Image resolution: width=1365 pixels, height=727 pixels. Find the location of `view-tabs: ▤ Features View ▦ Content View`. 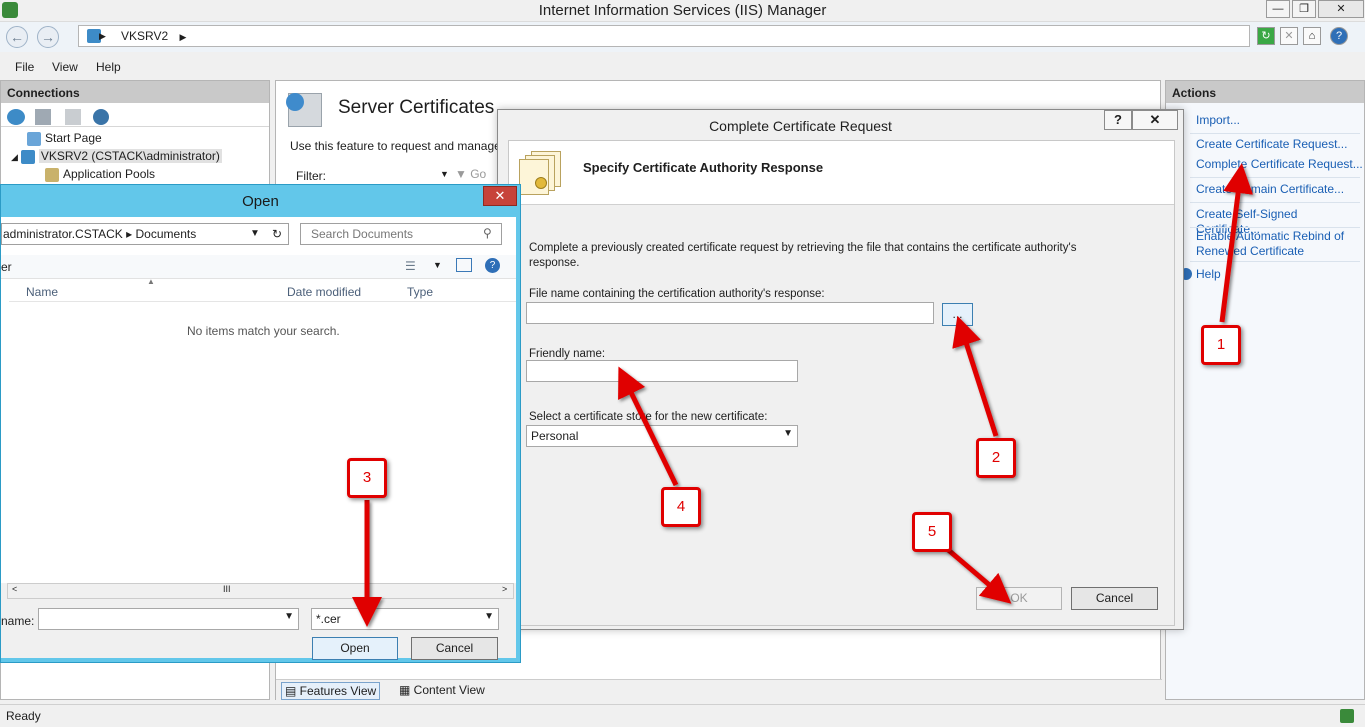

view-tabs: ▤ Features View ▦ Content View is located at coordinates (719, 690).